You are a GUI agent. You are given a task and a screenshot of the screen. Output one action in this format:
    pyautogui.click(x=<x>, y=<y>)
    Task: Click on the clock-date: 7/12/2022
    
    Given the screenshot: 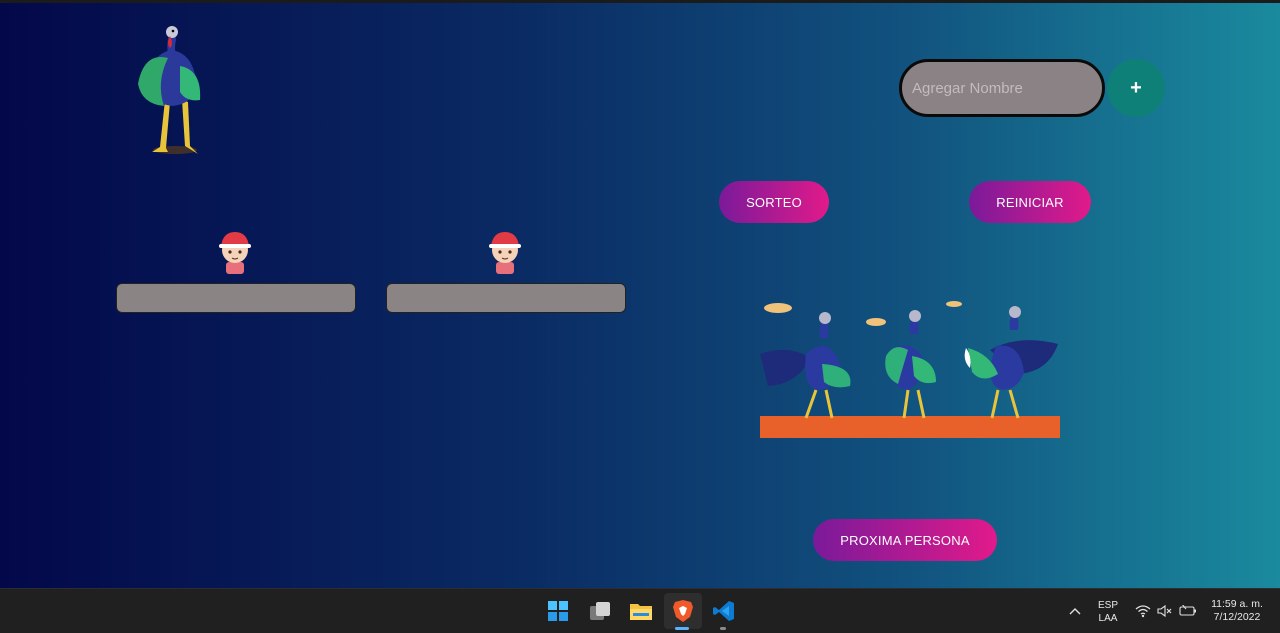 What is the action you would take?
    pyautogui.click(x=1237, y=617)
    